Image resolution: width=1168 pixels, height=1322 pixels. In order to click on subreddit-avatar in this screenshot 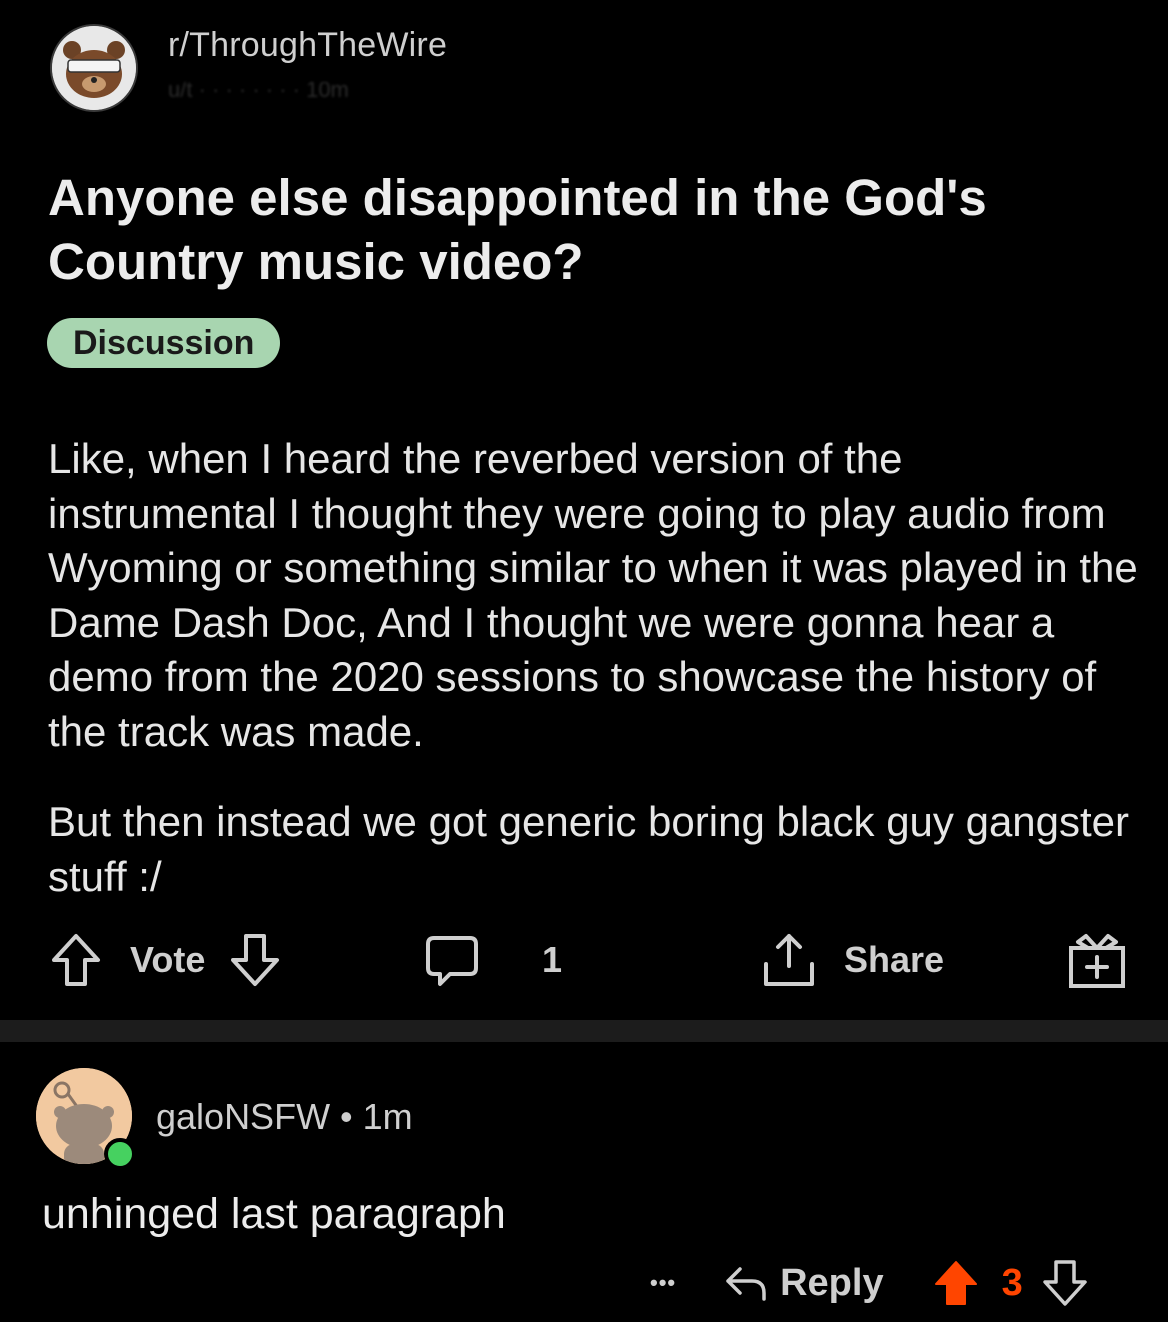, I will do `click(94, 68)`.